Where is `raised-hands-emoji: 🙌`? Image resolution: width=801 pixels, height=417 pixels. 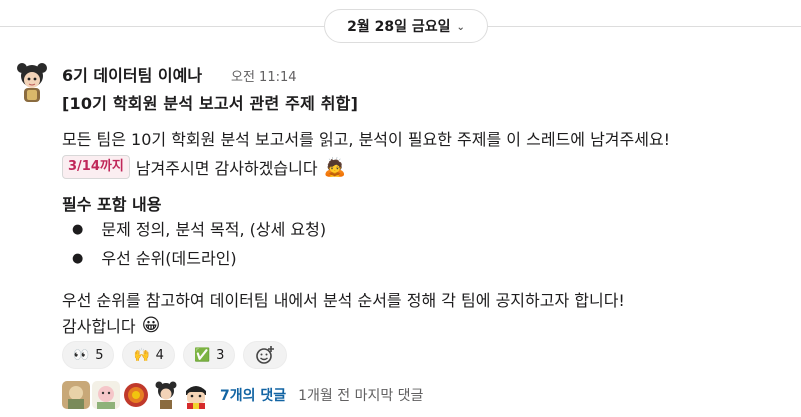 raised-hands-emoji: 🙌 is located at coordinates (141, 355).